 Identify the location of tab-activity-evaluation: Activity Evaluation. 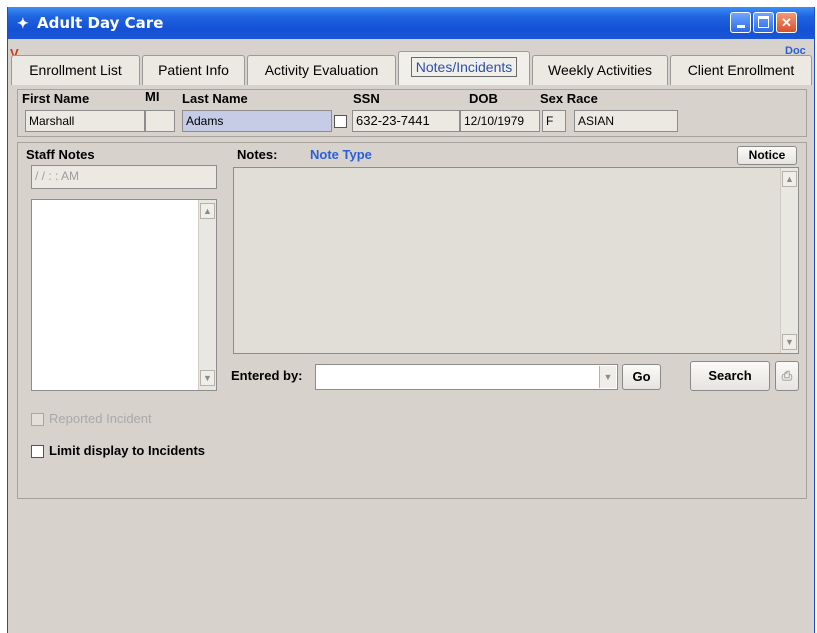
(321, 70).